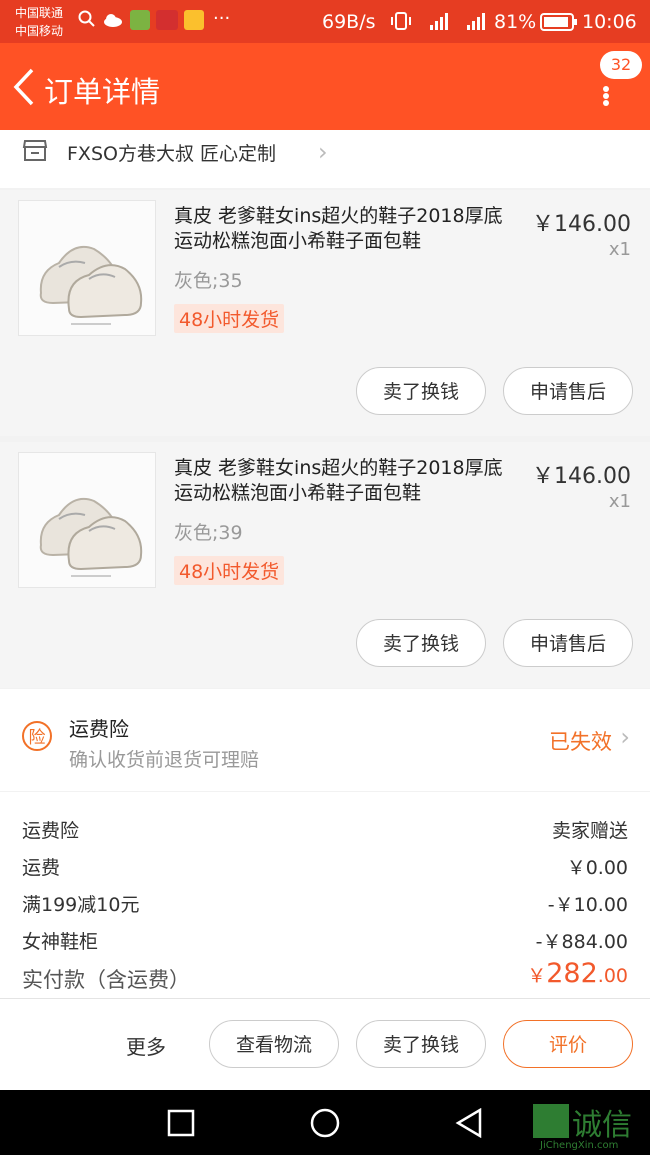 This screenshot has width=650, height=1155. What do you see at coordinates (587, 905) in the screenshot?
I see `summary-value: -￥10.00` at bounding box center [587, 905].